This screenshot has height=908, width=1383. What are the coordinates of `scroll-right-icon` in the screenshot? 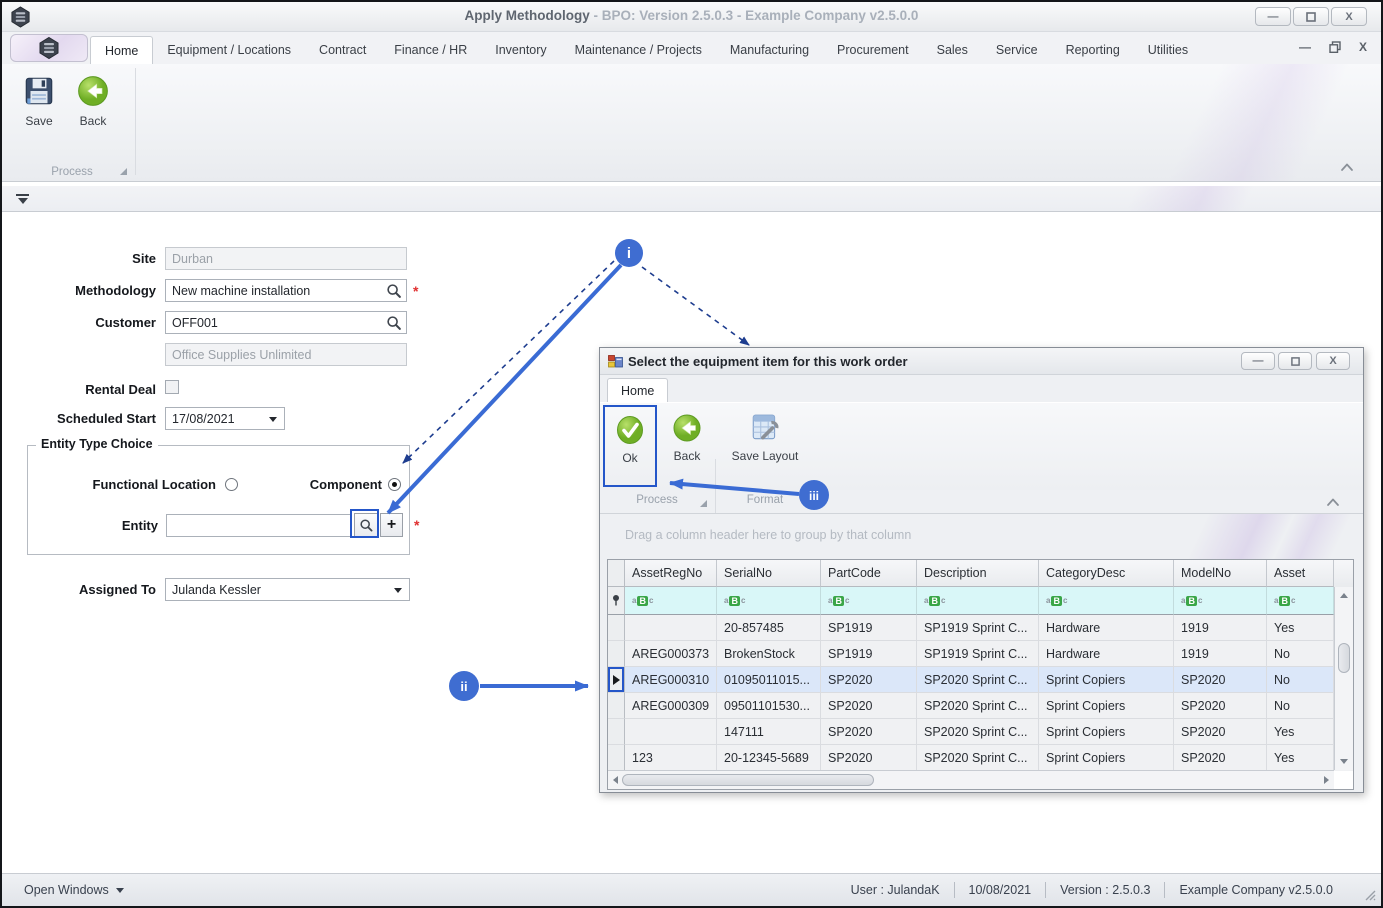 It's located at (1326, 780).